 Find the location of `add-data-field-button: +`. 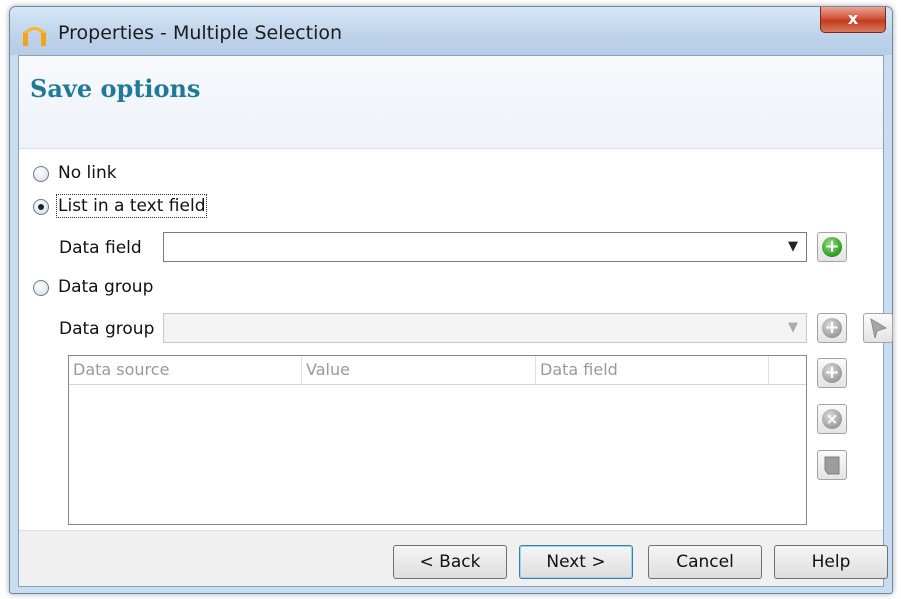

add-data-field-button: + is located at coordinates (832, 247).